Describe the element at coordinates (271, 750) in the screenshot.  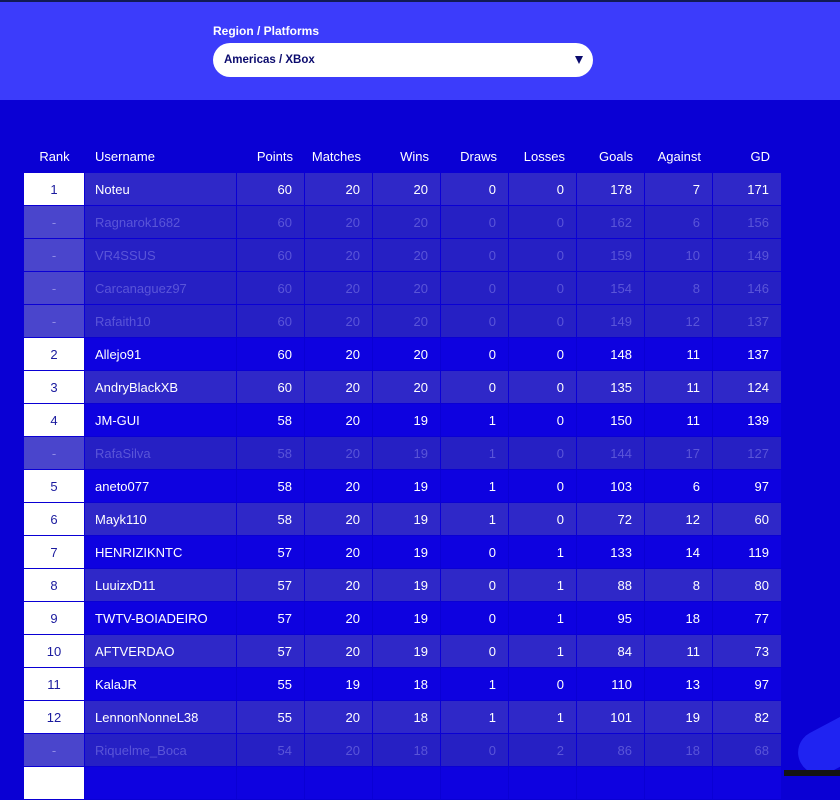
I see `cell-points: 54` at that location.